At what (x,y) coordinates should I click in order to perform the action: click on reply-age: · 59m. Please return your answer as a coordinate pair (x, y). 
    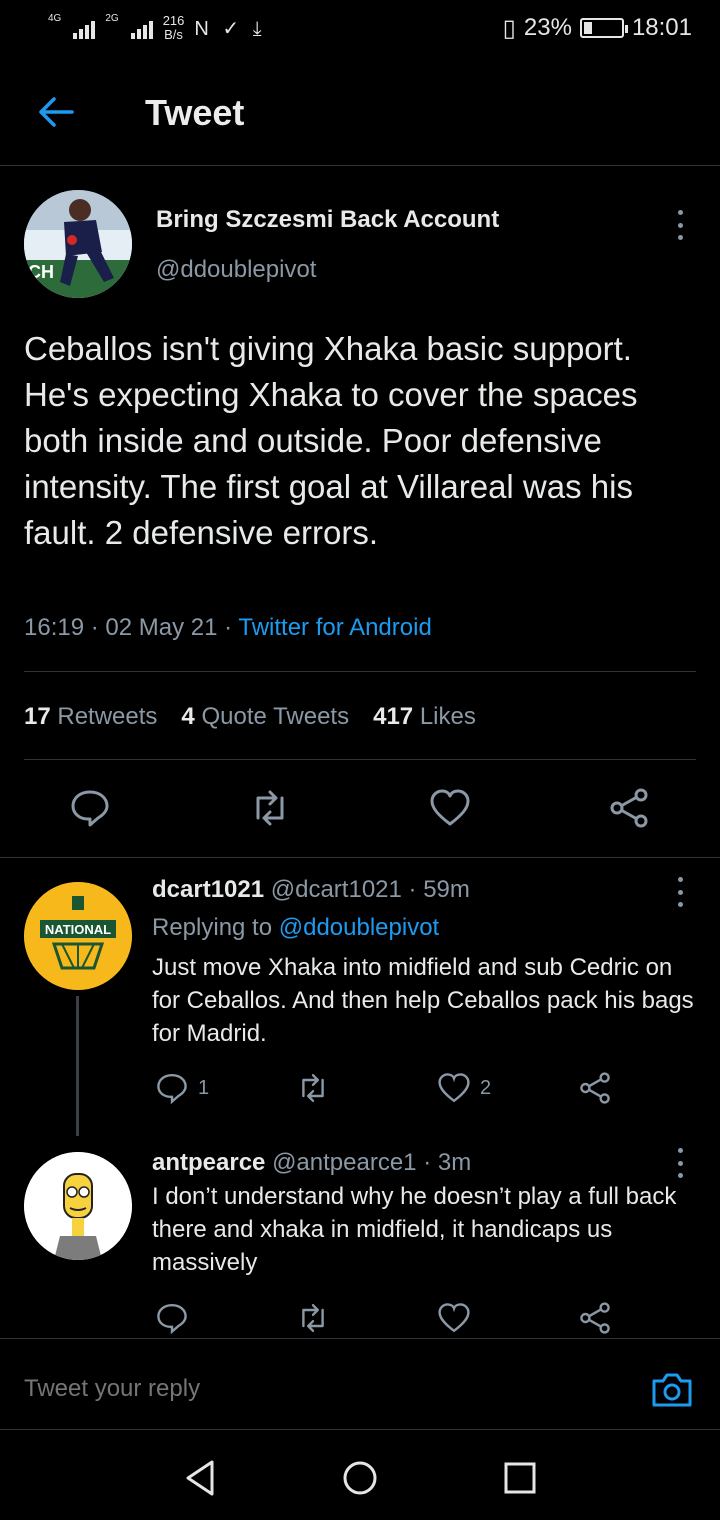
    Looking at the image, I should click on (439, 889).